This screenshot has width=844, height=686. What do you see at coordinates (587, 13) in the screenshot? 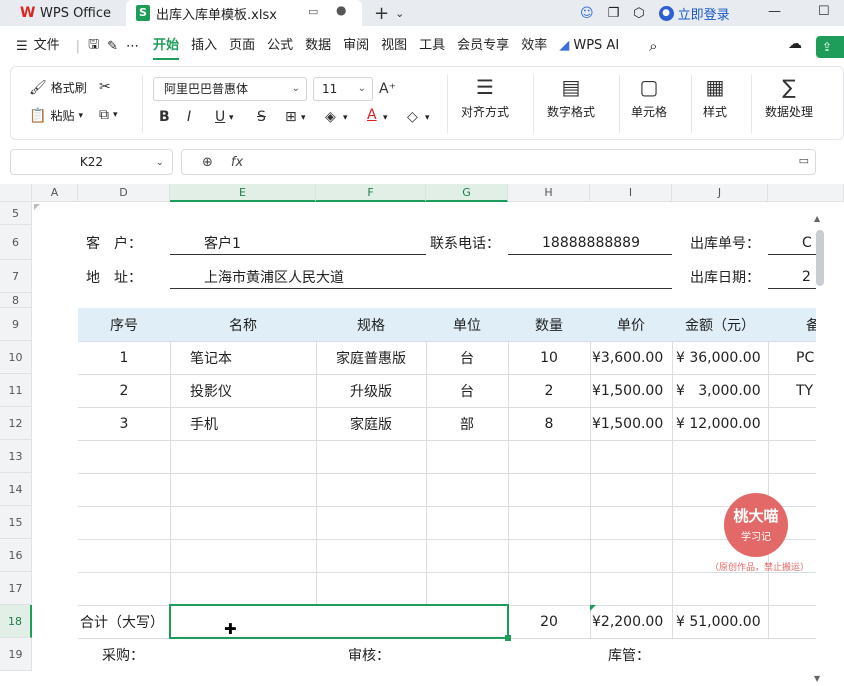
I see `assistant-icon: ☺` at bounding box center [587, 13].